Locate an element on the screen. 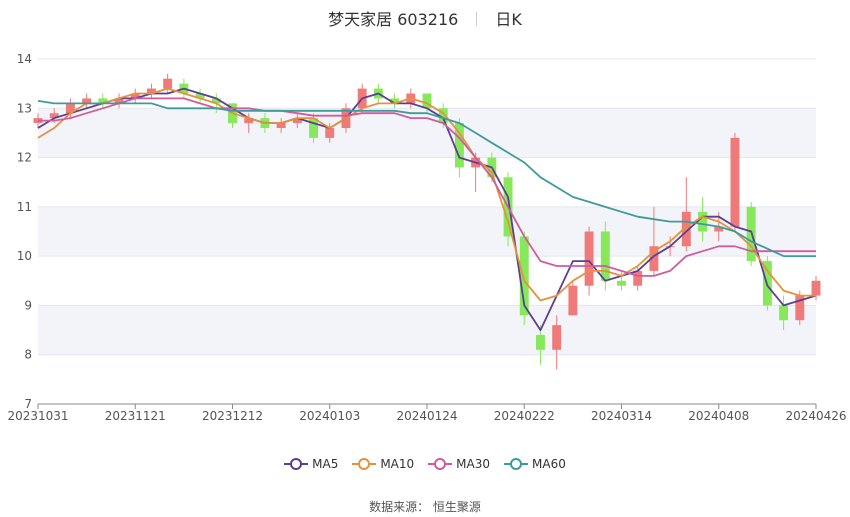 The height and width of the screenshot is (517, 850). x-tick-label: 20240408 is located at coordinates (718, 416).